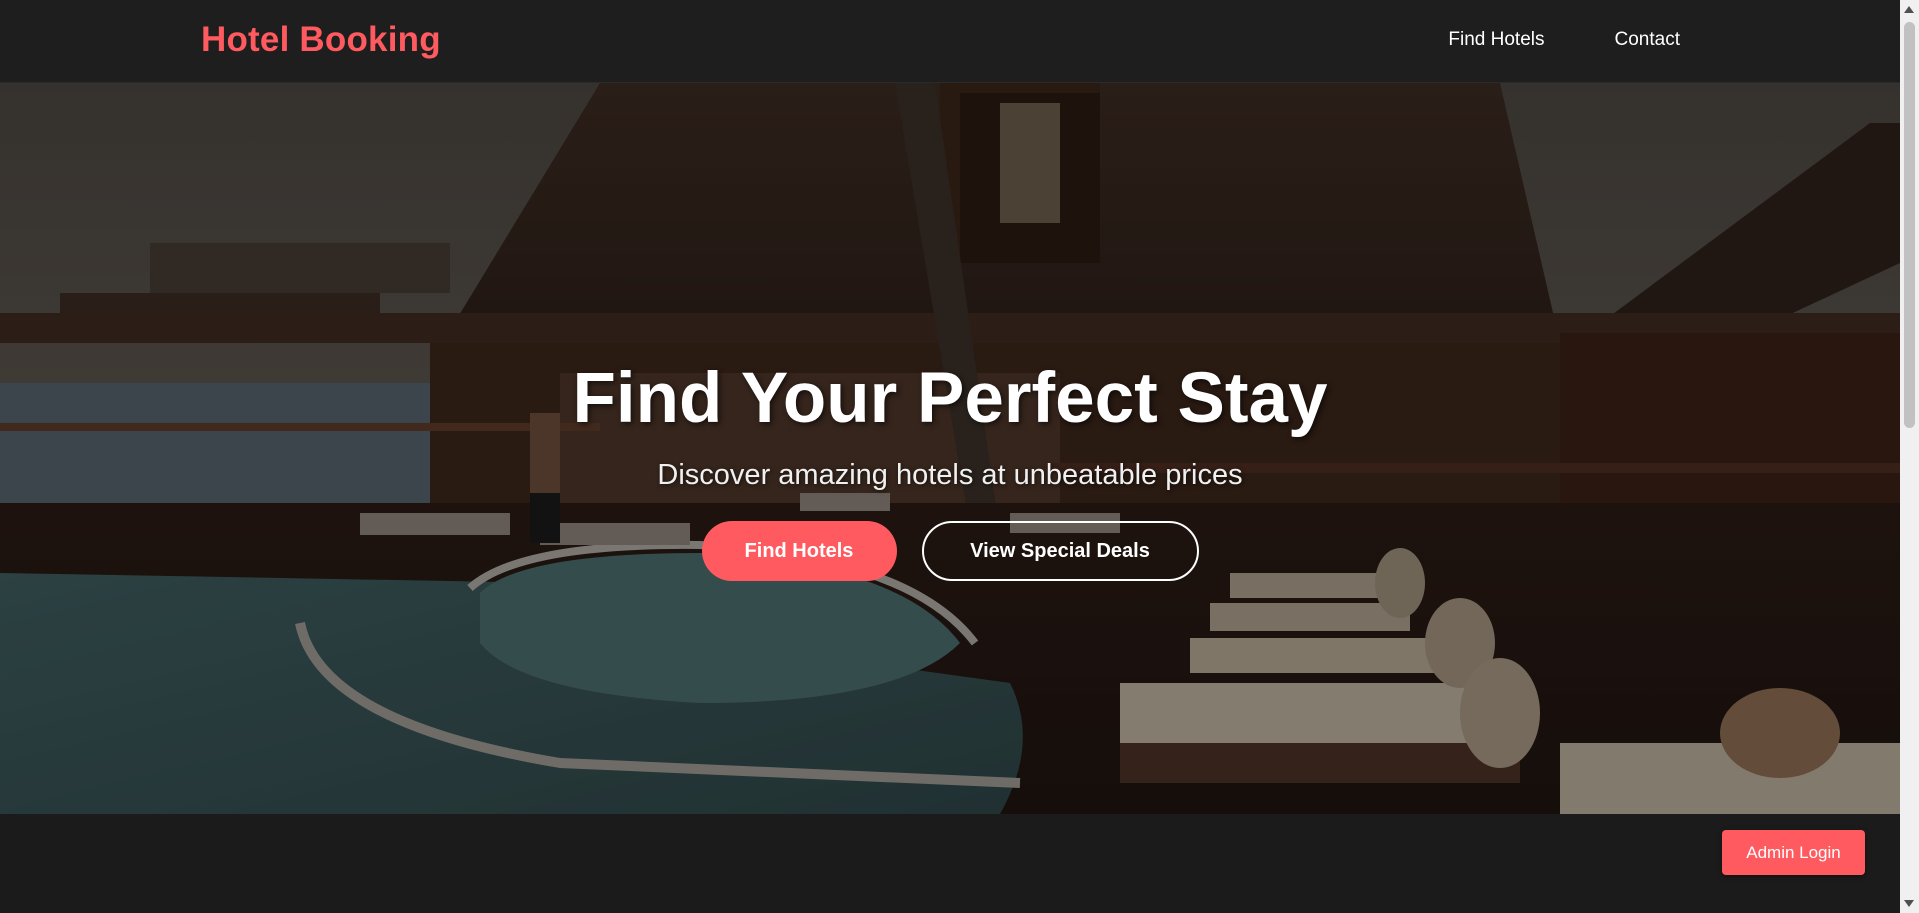  I want to click on find-hotels-button: Find Hotels, so click(799, 551).